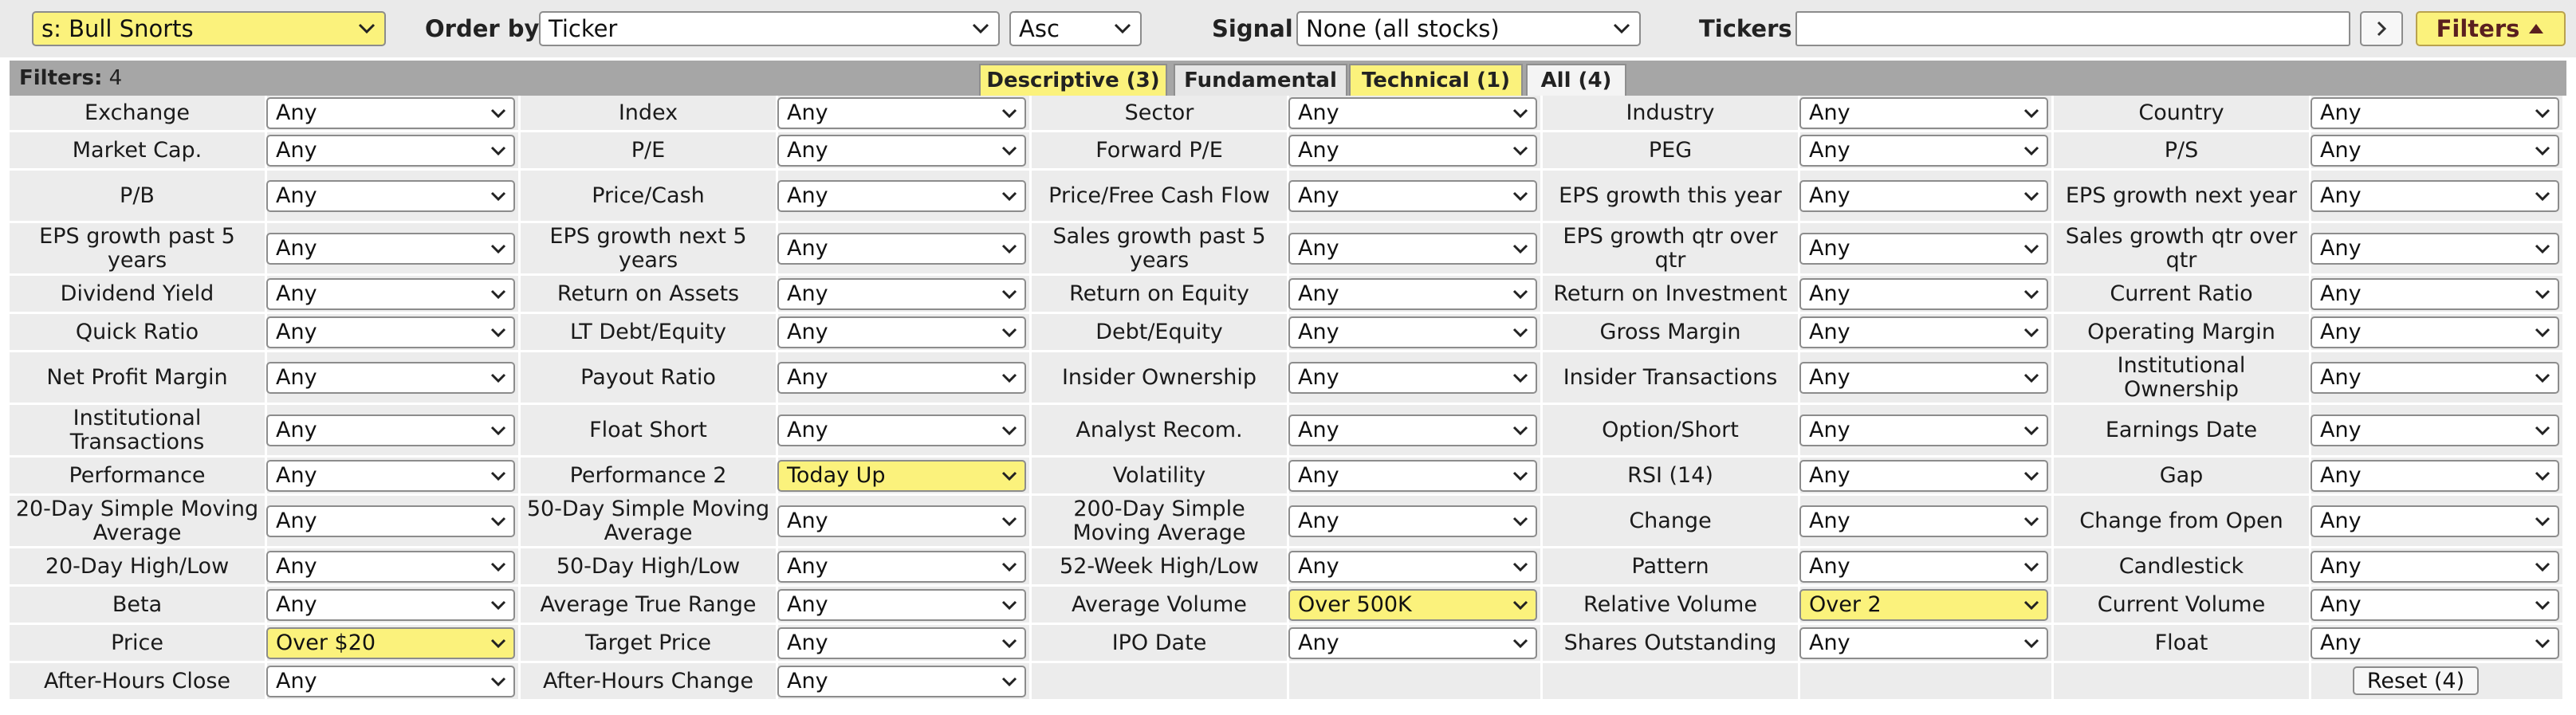  Describe the element at coordinates (2435, 567) in the screenshot. I see `filter-select-candlestick: Any` at that location.